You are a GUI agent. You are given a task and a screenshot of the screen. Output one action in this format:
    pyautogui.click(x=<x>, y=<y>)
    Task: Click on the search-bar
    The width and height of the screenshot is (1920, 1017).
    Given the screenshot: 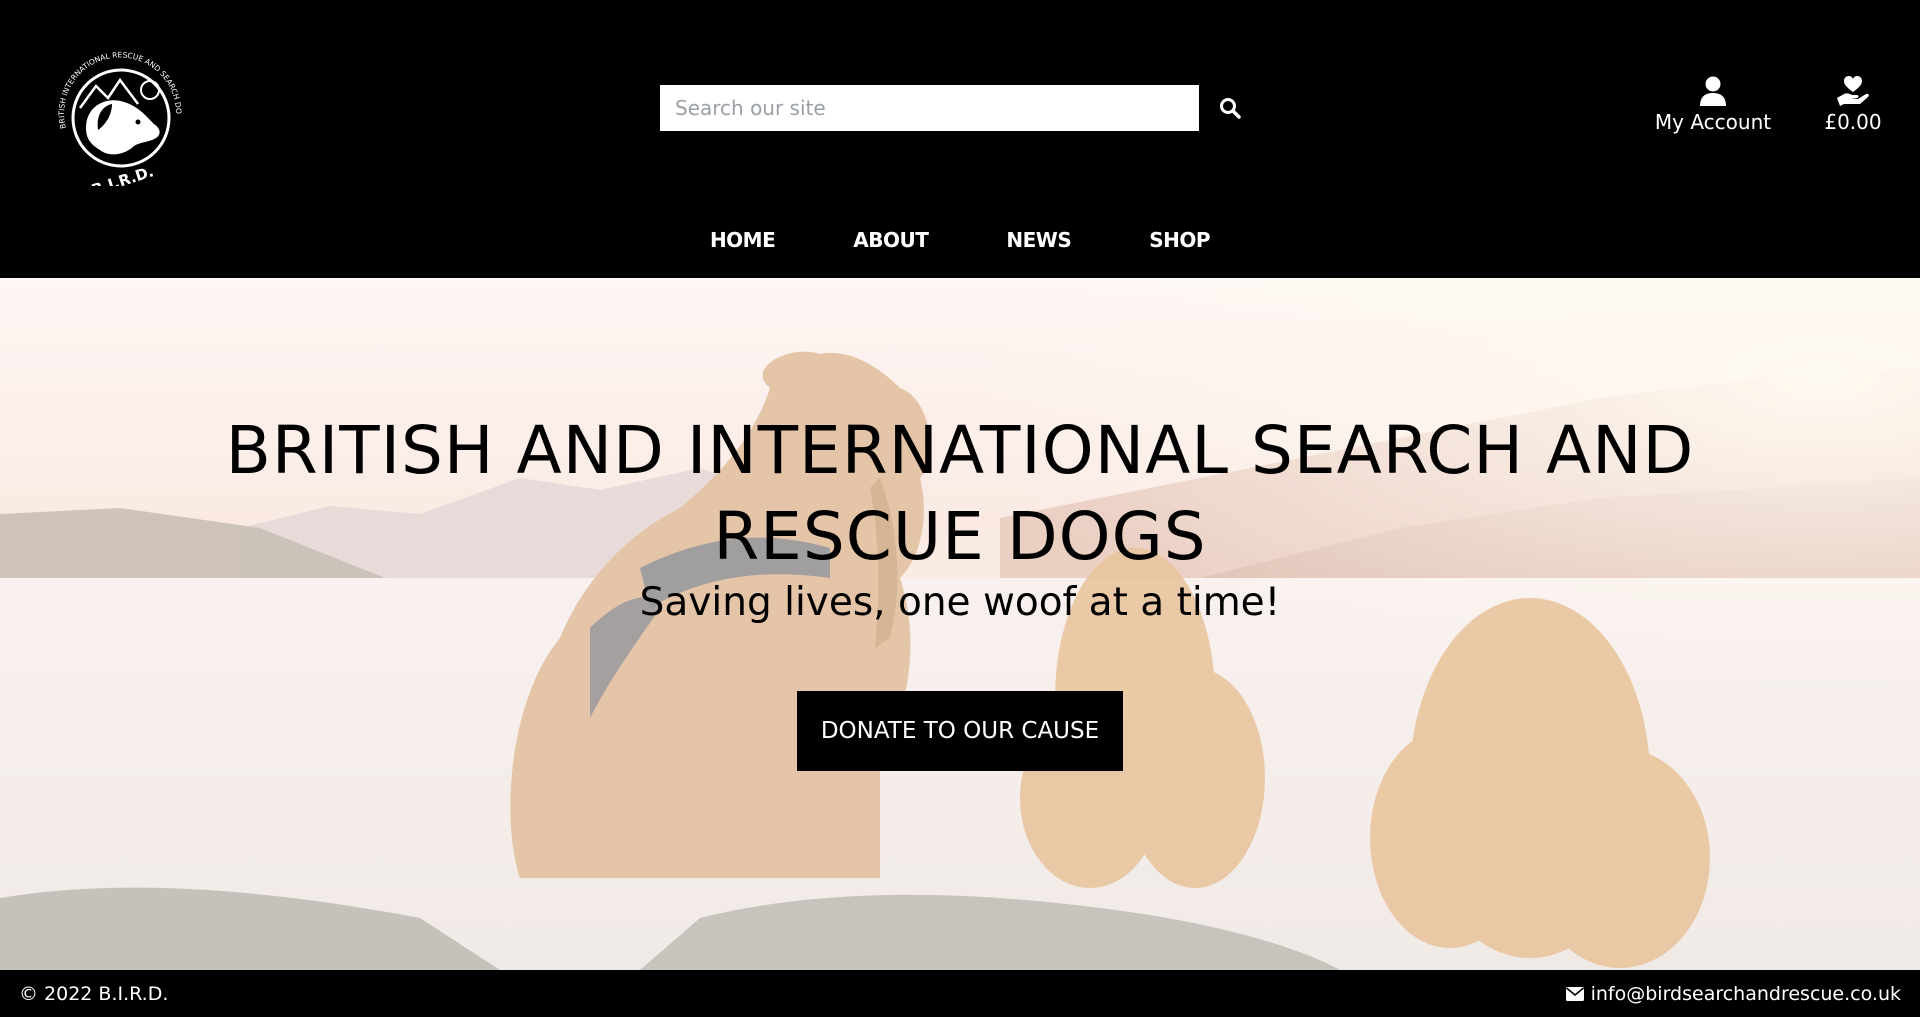 What is the action you would take?
    pyautogui.click(x=960, y=108)
    